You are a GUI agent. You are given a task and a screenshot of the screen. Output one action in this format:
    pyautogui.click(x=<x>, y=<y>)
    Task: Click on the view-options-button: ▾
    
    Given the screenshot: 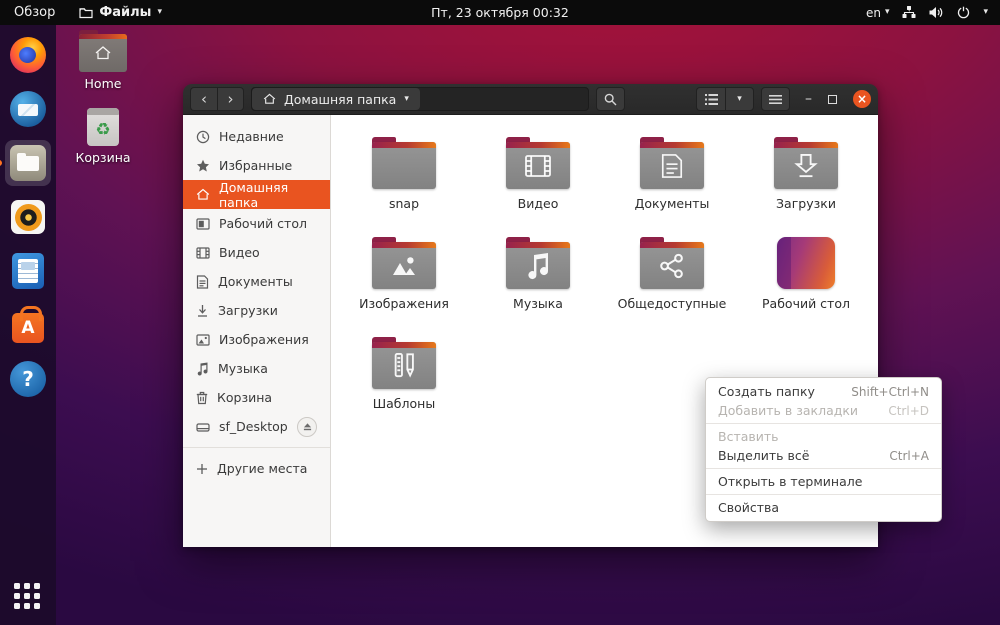 What is the action you would take?
    pyautogui.click(x=739, y=99)
    